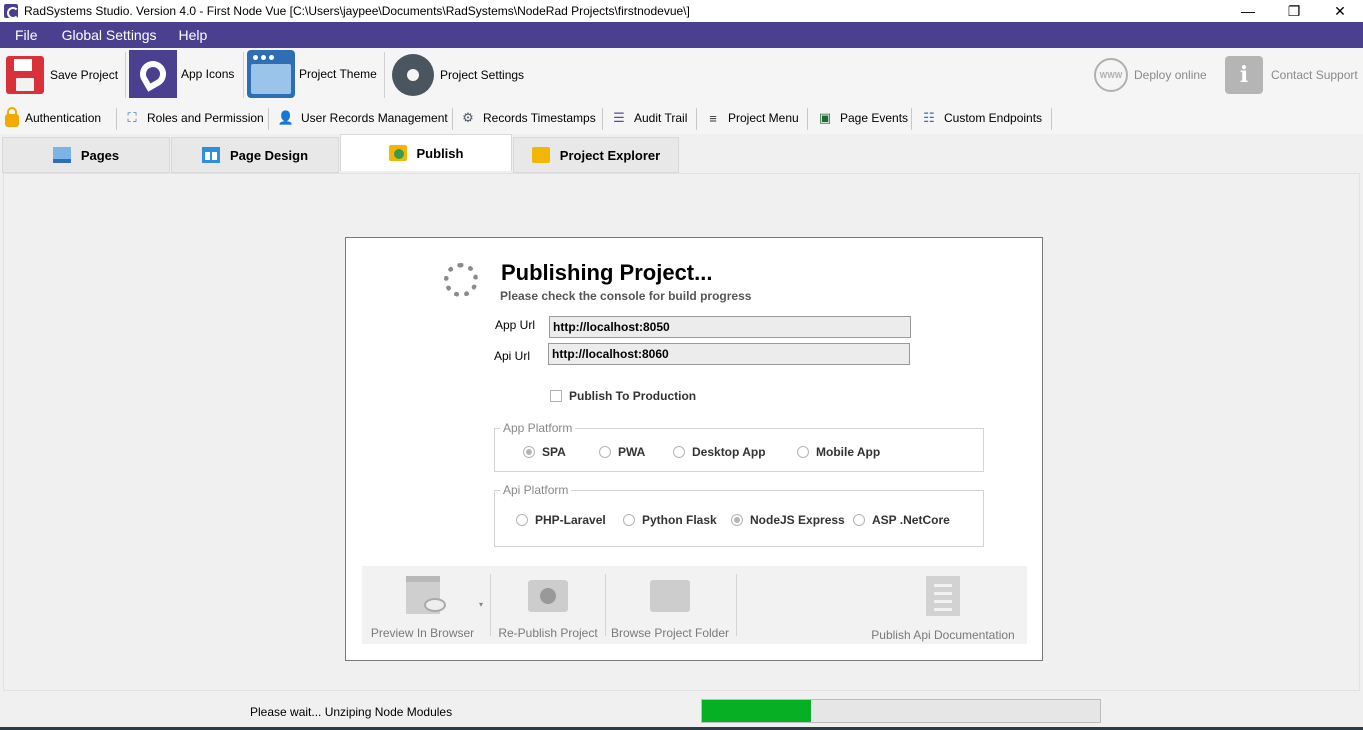 The height and width of the screenshot is (730, 1363). What do you see at coordinates (929, 117) in the screenshot?
I see `list-icon: ☷` at bounding box center [929, 117].